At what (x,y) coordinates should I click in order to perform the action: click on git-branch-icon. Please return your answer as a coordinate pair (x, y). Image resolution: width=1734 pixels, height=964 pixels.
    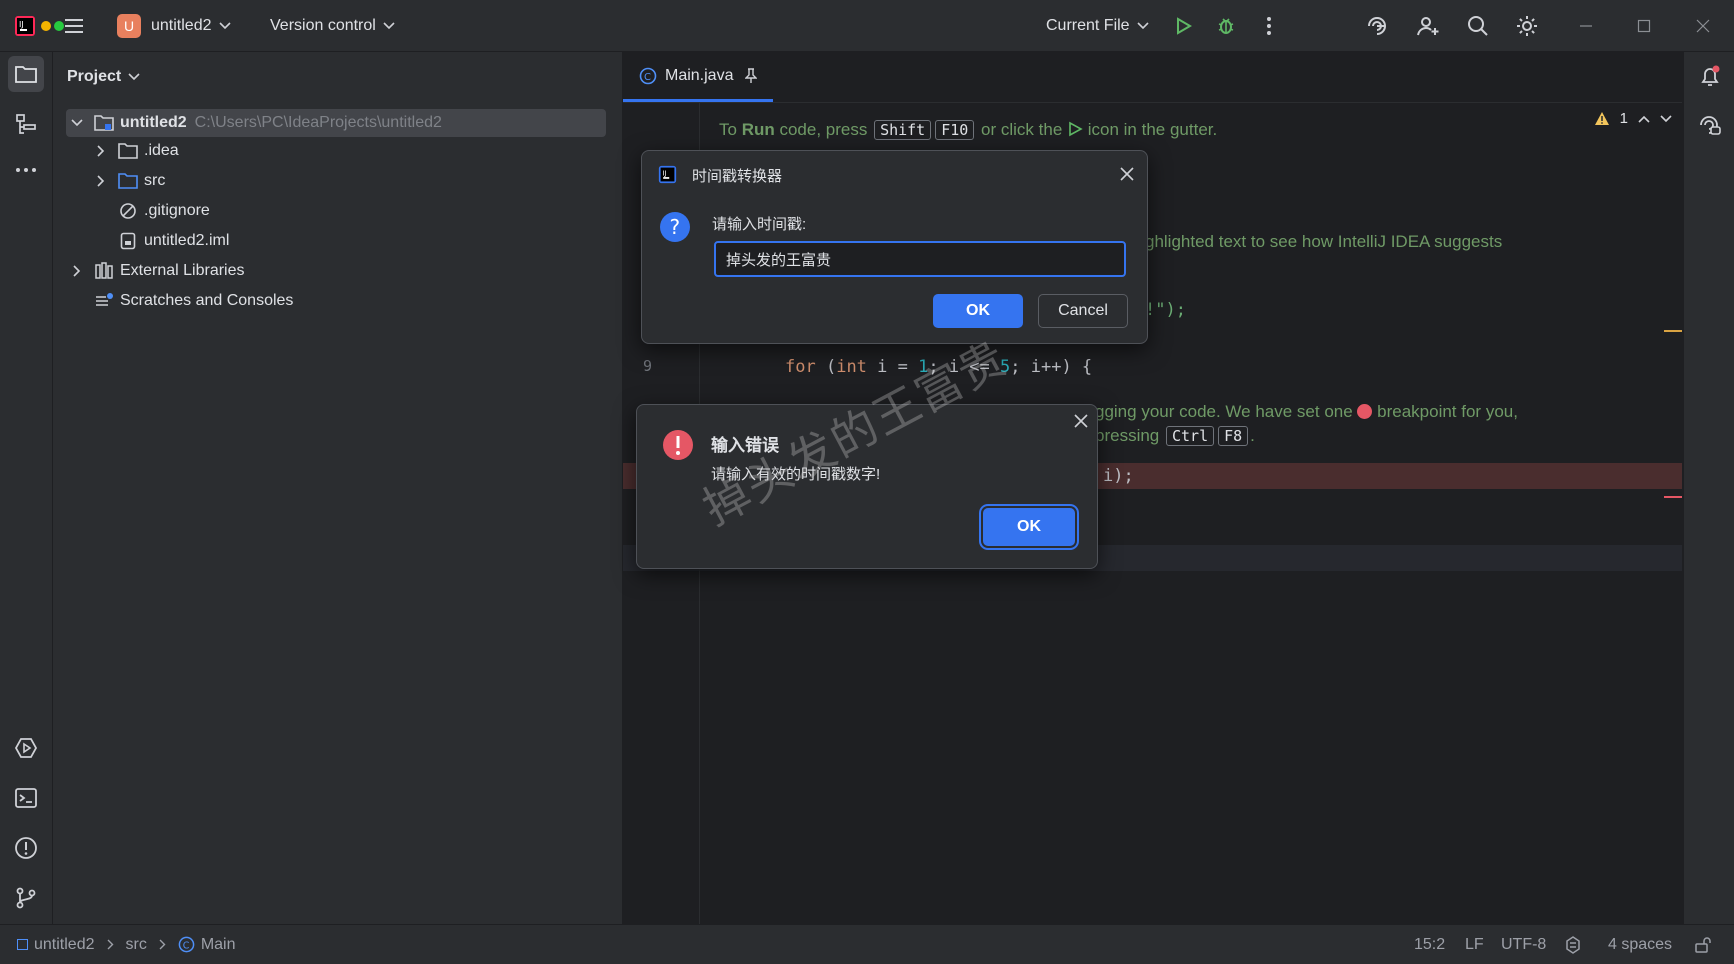
    Looking at the image, I should click on (26, 898).